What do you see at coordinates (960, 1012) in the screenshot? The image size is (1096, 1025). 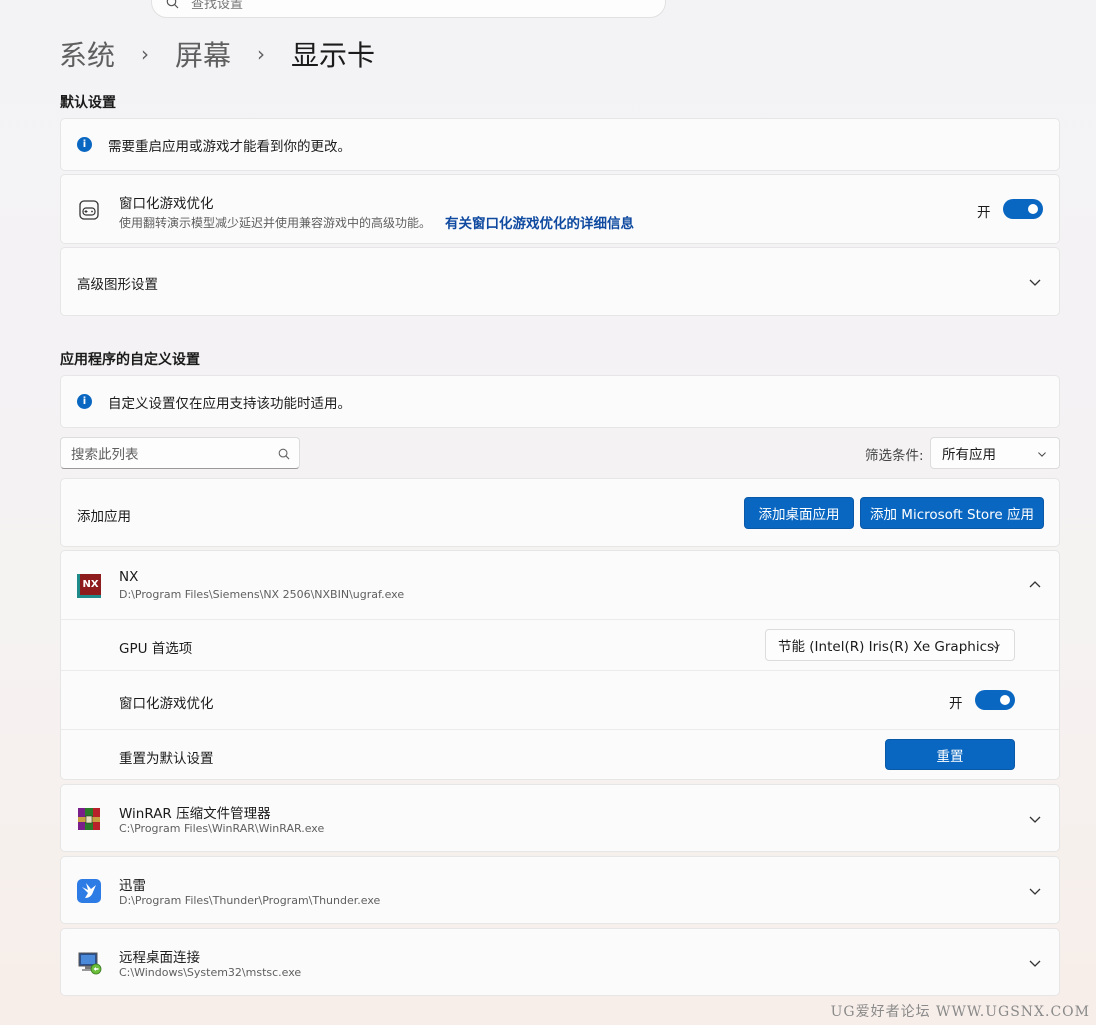 I see `watermark-text: UG爱好者论坛 WWW.UGSNX.COM` at bounding box center [960, 1012].